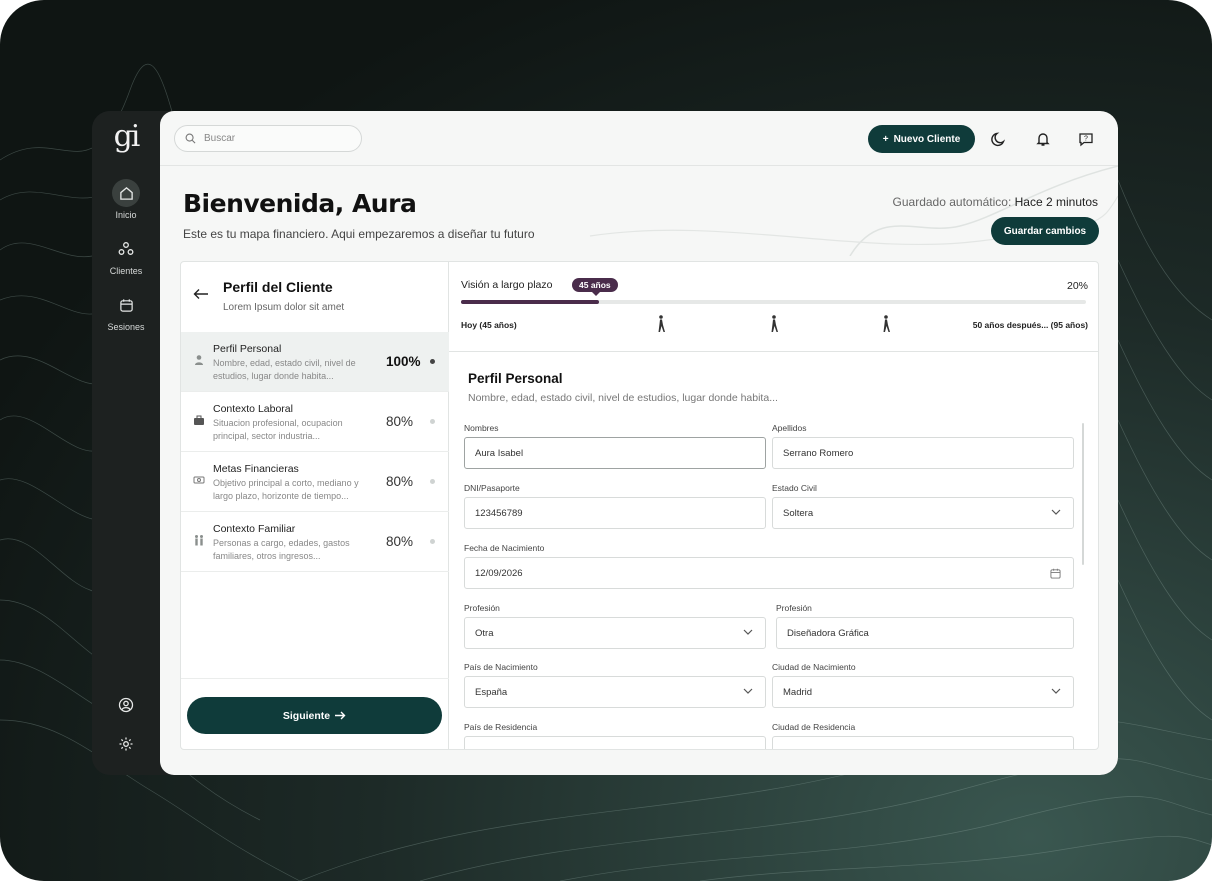 This screenshot has height=881, width=1212. What do you see at coordinates (254, 529) in the screenshot?
I see `section-title: Contexto Familiar` at bounding box center [254, 529].